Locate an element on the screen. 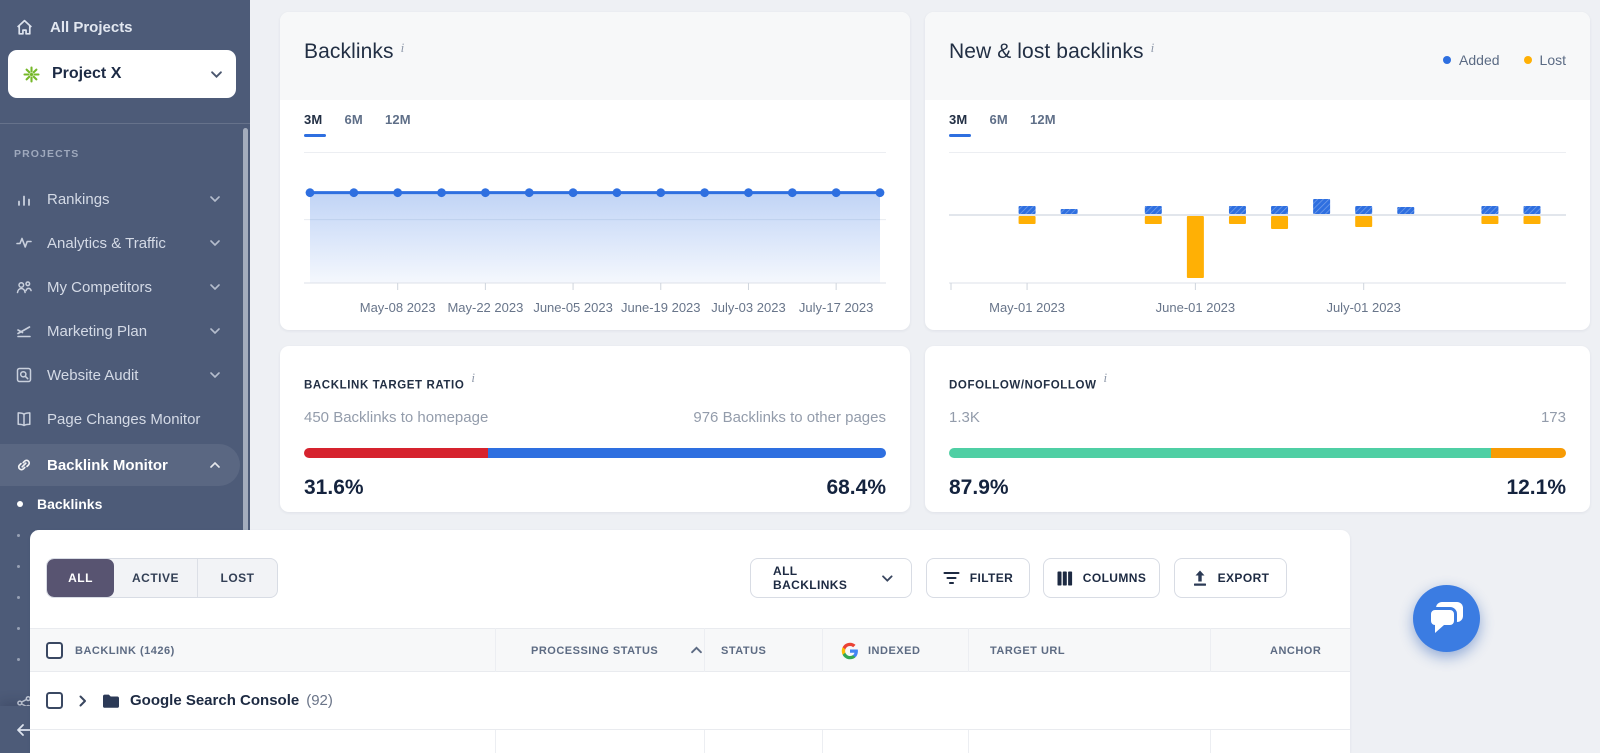 The height and width of the screenshot is (753, 1600). tick-label: June-19 2023 is located at coordinates (661, 307).